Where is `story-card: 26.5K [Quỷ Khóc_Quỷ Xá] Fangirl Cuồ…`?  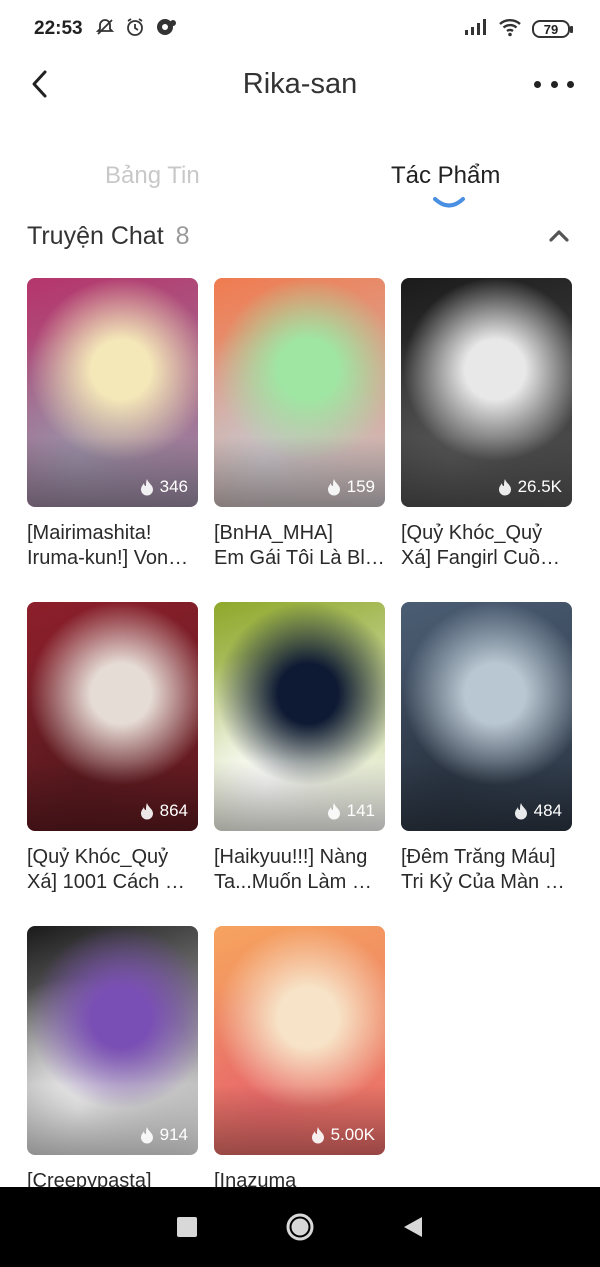 story-card: 26.5K [Quỷ Khóc_Quỷ Xá] Fangirl Cuồ… is located at coordinates (486, 440).